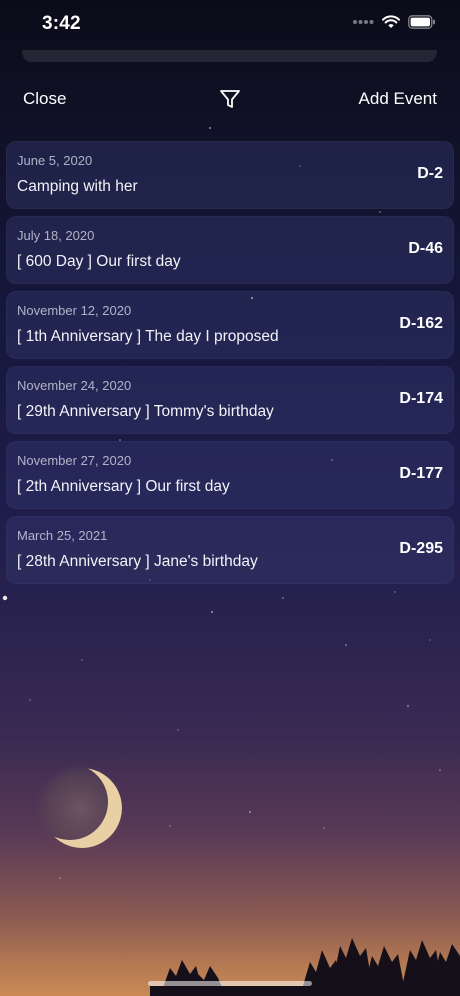 The width and height of the screenshot is (460, 996). What do you see at coordinates (230, 983) in the screenshot?
I see `home-indicator` at bounding box center [230, 983].